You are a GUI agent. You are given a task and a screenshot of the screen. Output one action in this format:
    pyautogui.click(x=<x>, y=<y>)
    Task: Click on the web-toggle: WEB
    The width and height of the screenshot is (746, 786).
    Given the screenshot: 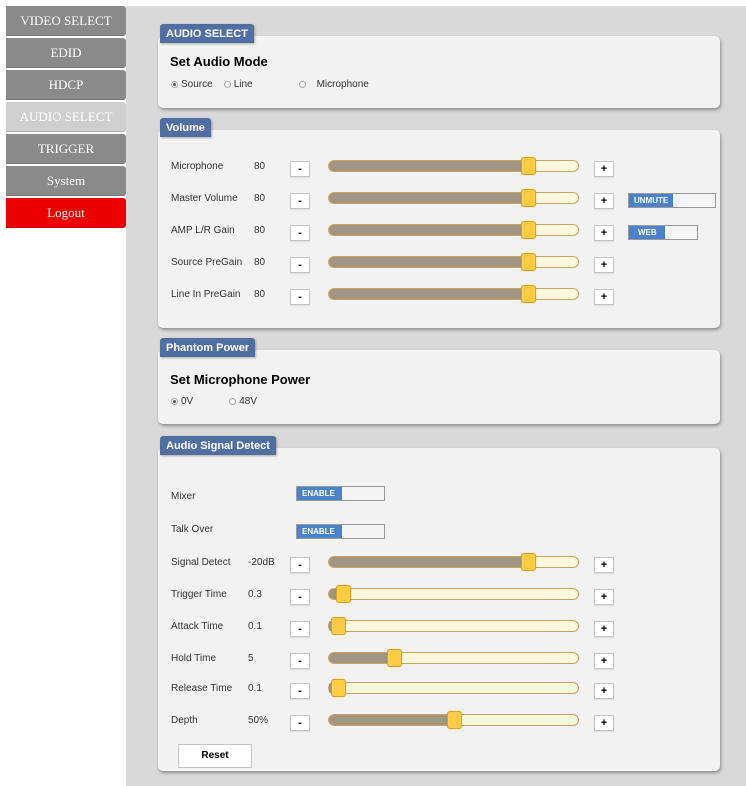 What is the action you would take?
    pyautogui.click(x=663, y=232)
    